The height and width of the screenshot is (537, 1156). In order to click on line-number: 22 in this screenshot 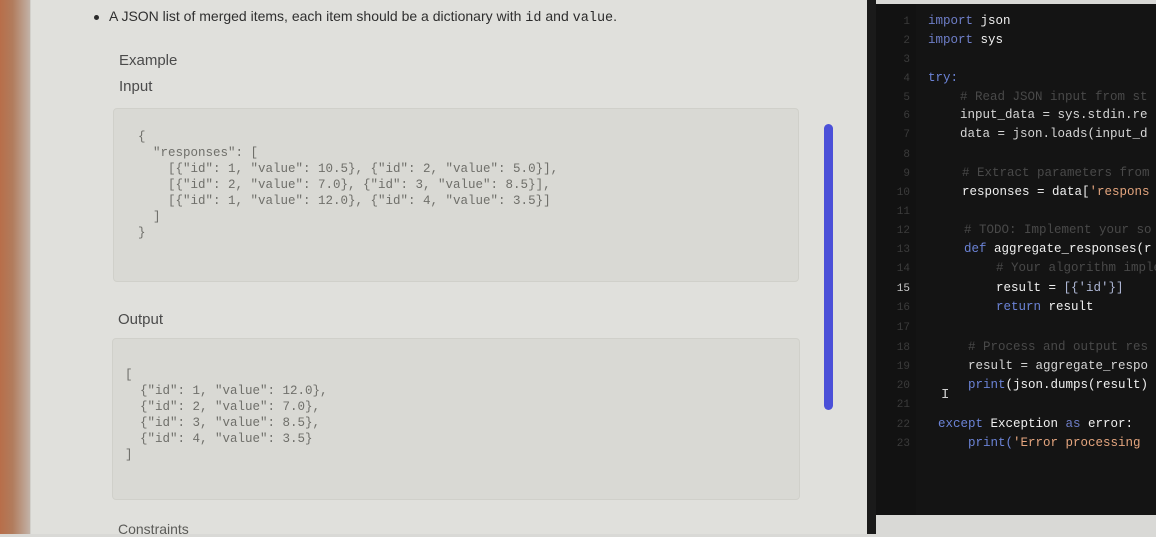, I will do `click(903, 425)`.